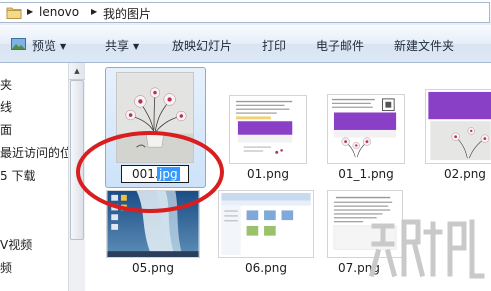 The height and width of the screenshot is (291, 491). I want to click on nav-item-recent-places: 最近访问的位置, so click(34, 152).